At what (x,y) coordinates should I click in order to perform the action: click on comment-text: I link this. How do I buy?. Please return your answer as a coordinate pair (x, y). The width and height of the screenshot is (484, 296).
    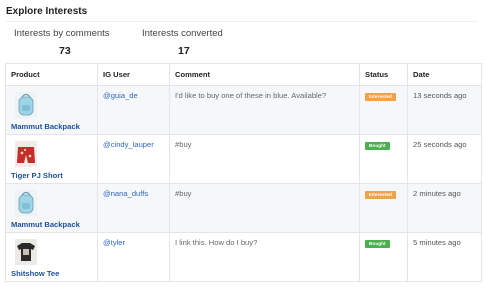
    Looking at the image, I should click on (264, 257).